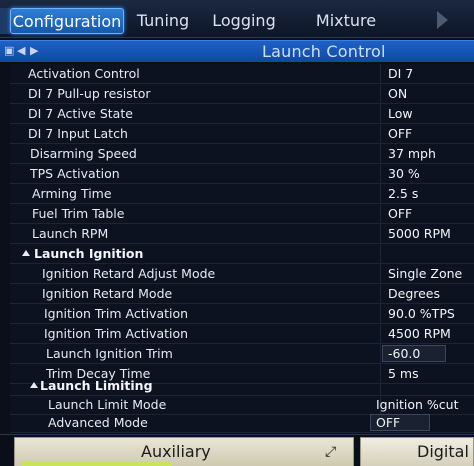 The image size is (474, 466). I want to click on tab-auxiliary-label: Auxiliary, so click(176, 451).